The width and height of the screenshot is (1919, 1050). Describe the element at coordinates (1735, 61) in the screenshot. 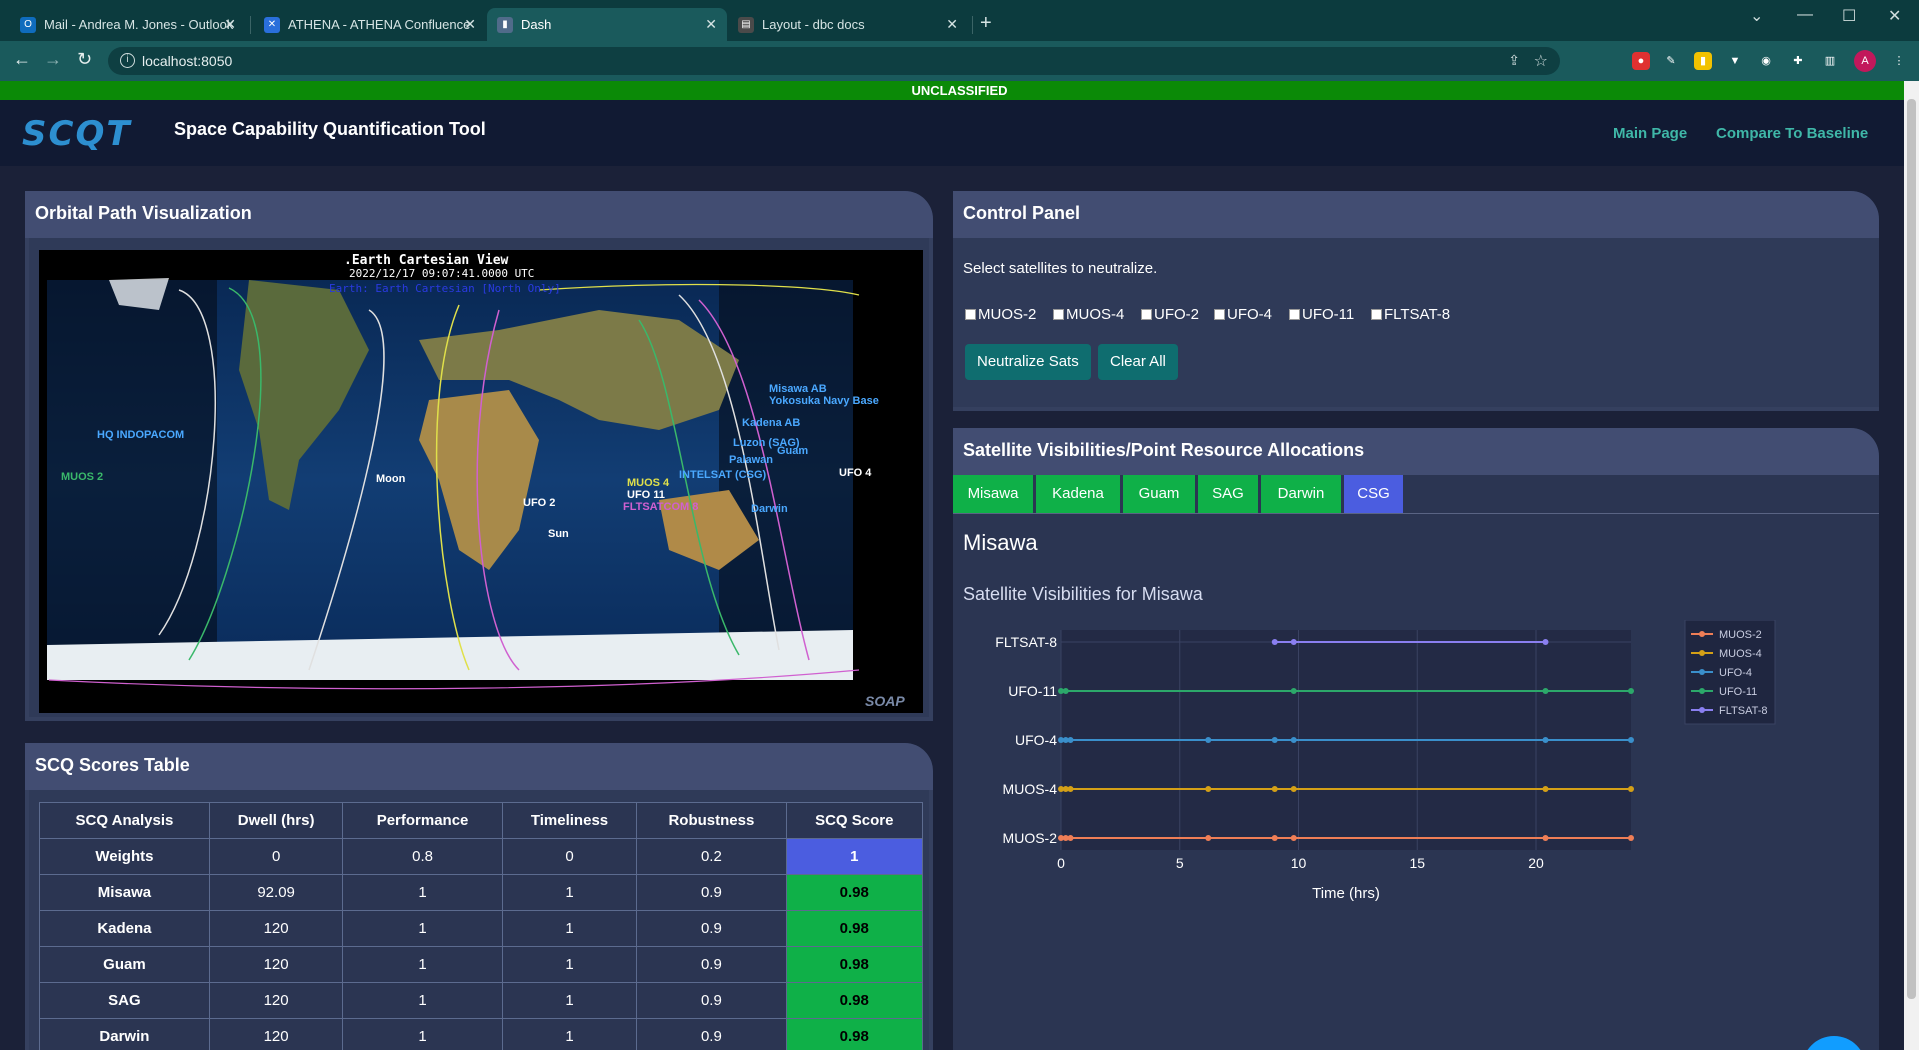

I see `vue-extension-icon: ▼` at that location.